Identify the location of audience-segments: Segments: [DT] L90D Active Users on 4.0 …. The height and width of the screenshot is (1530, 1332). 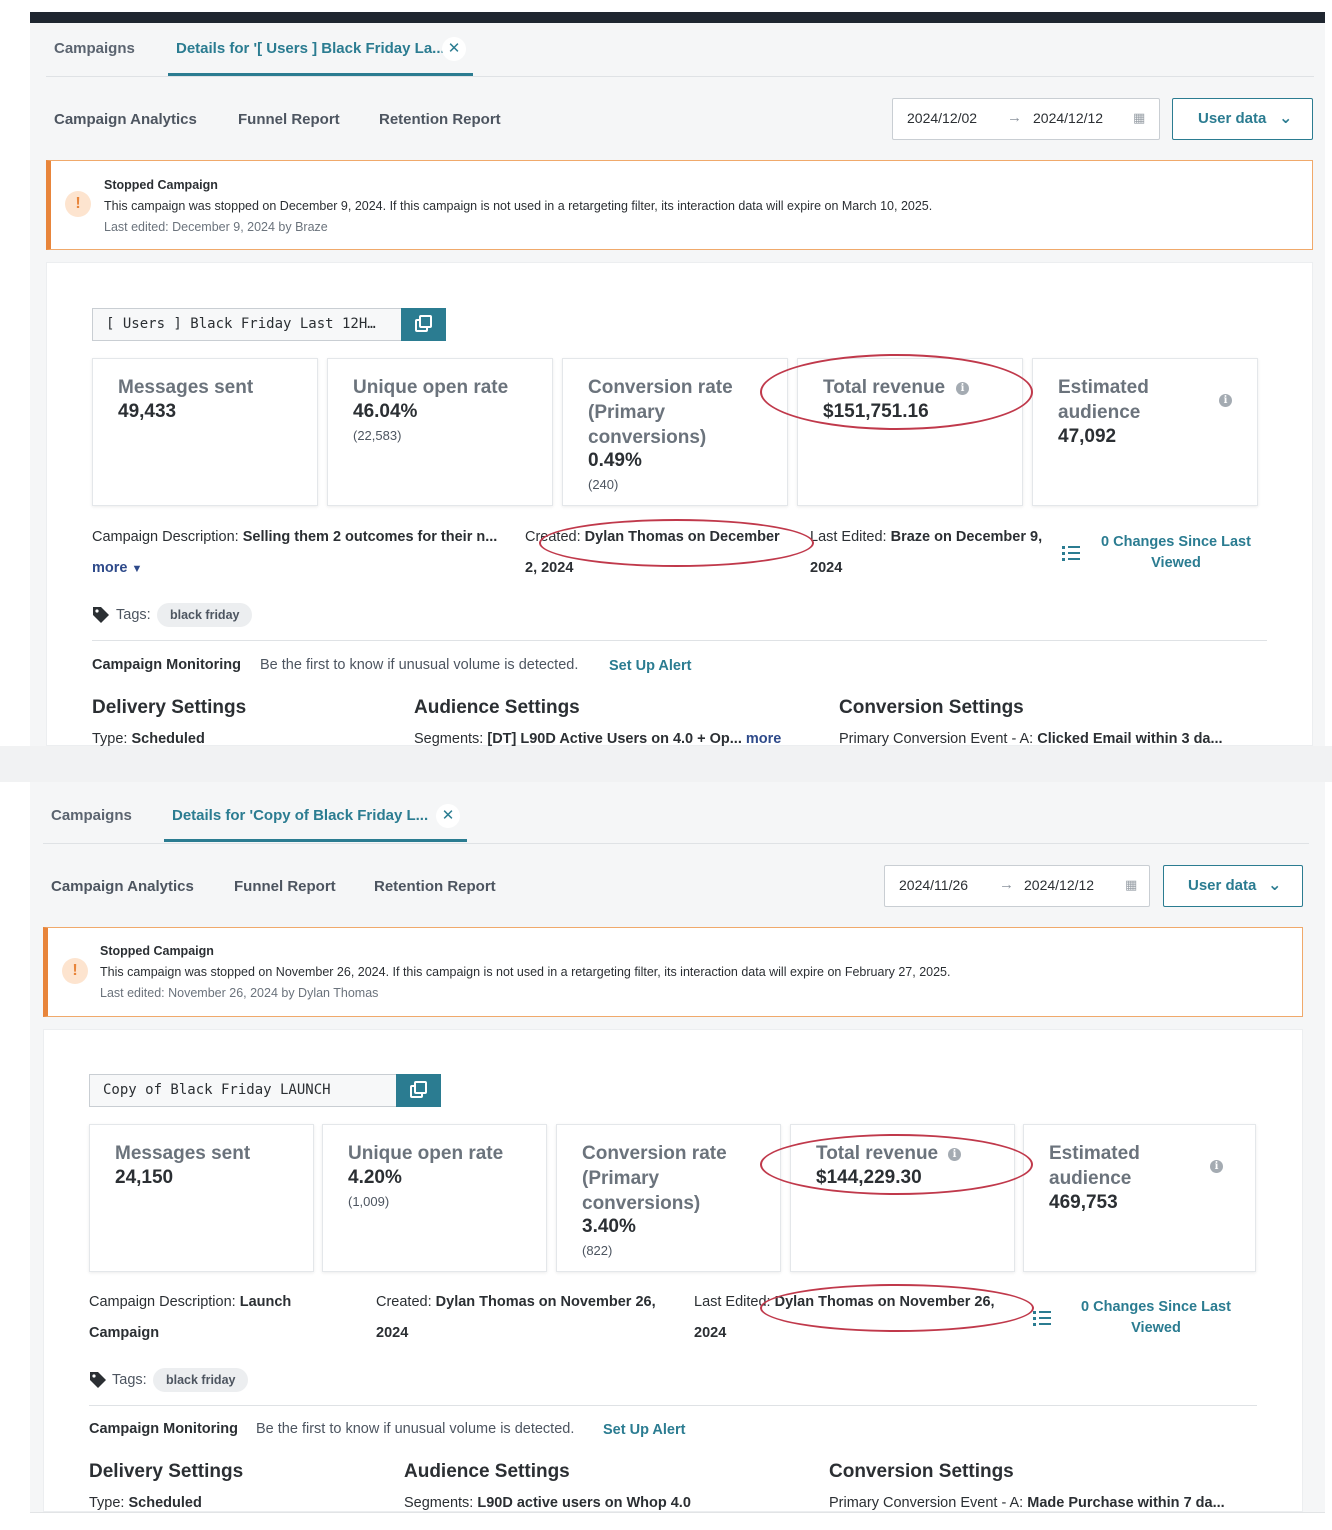
(597, 738).